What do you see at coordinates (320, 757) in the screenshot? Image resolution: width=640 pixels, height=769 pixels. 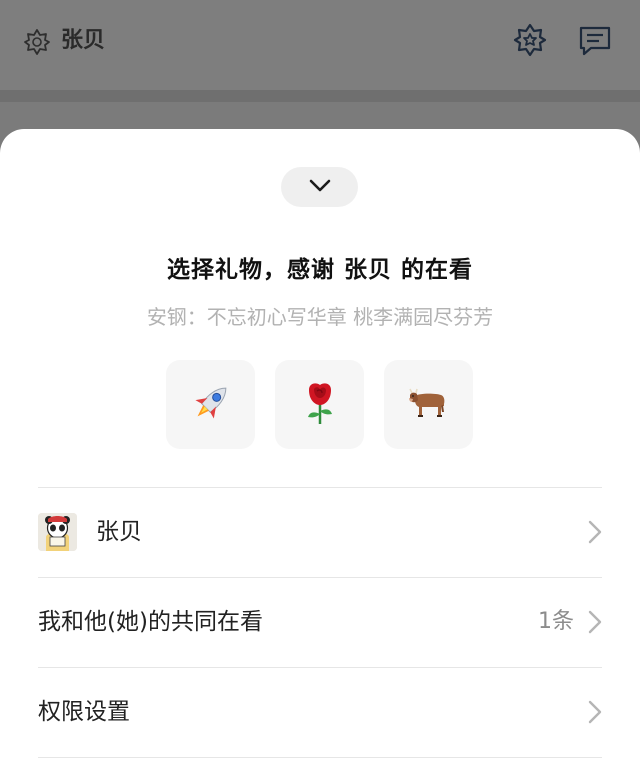 I see `divider` at bounding box center [320, 757].